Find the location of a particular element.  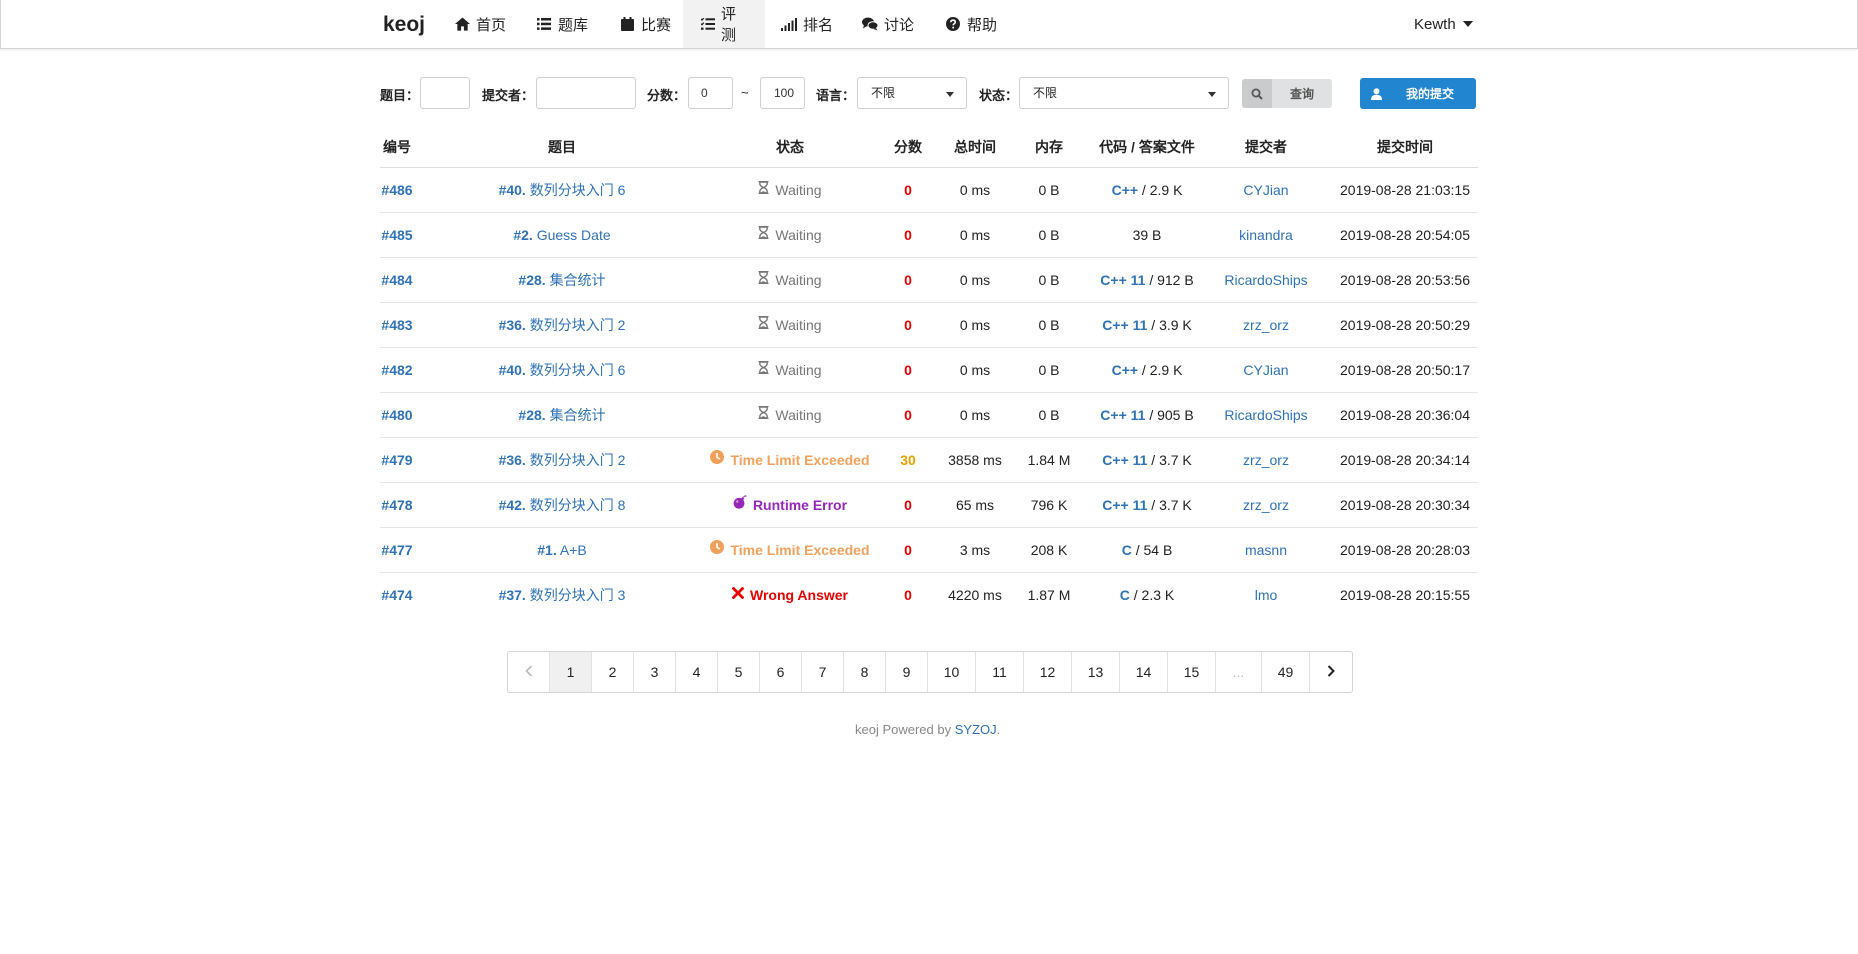

submission-id-link: #474 is located at coordinates (397, 595).